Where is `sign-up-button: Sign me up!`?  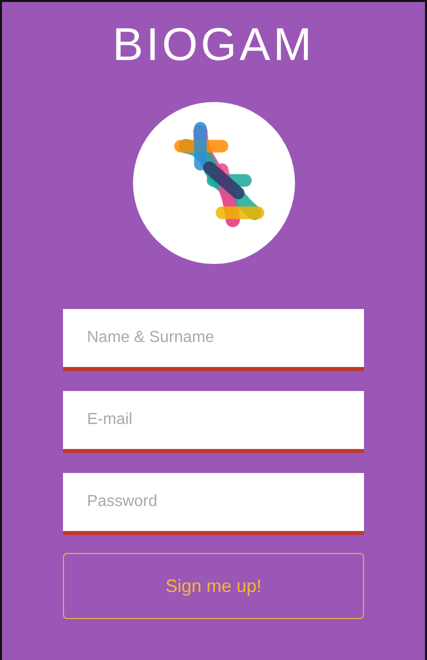 sign-up-button: Sign me up! is located at coordinates (213, 586).